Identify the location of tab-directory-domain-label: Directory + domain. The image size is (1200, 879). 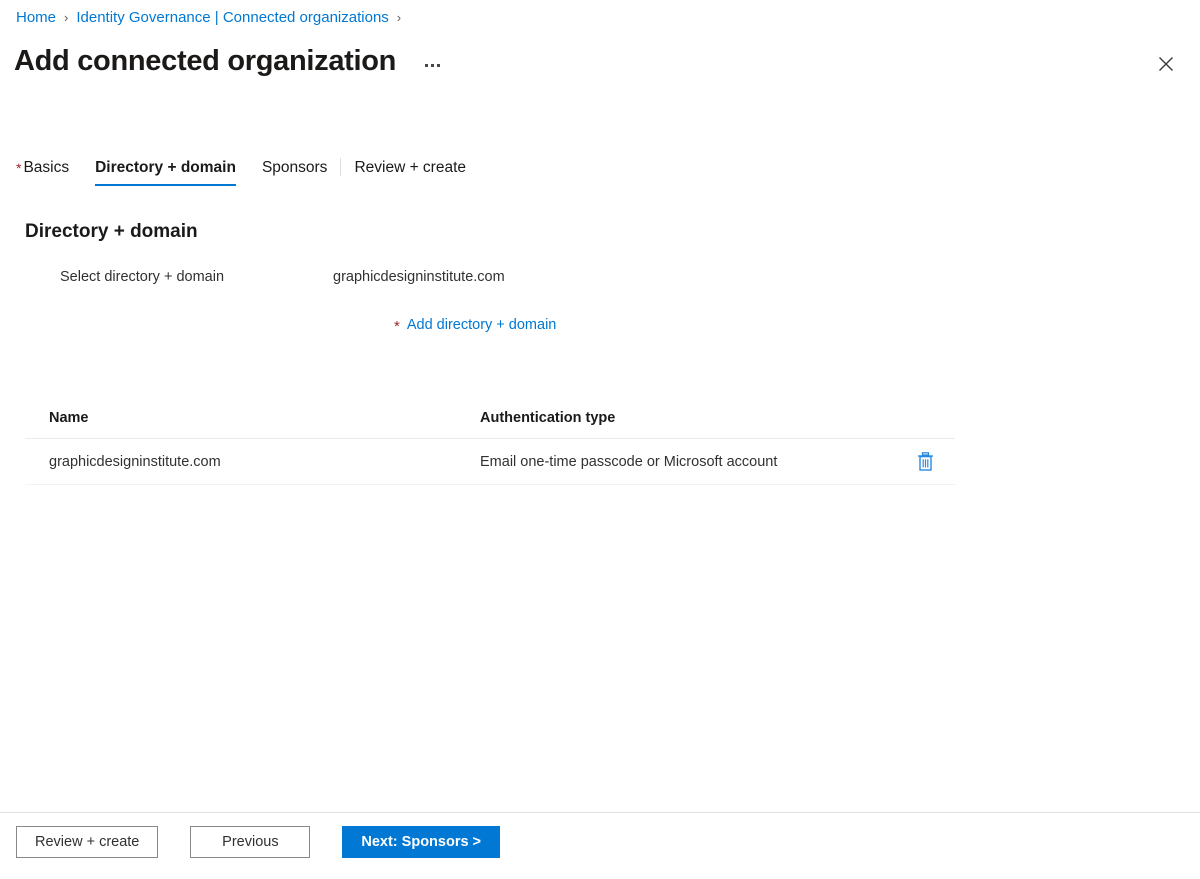
(165, 167).